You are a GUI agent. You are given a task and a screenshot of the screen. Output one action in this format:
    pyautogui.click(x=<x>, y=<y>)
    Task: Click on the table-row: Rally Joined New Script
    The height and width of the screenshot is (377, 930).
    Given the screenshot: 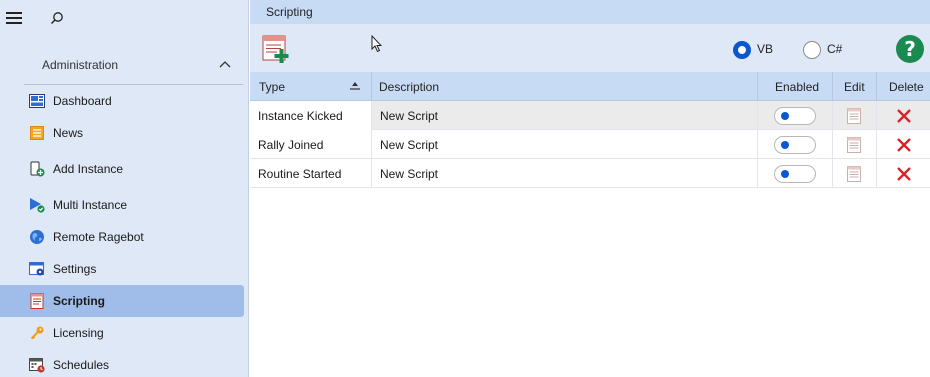 What is the action you would take?
    pyautogui.click(x=590, y=144)
    